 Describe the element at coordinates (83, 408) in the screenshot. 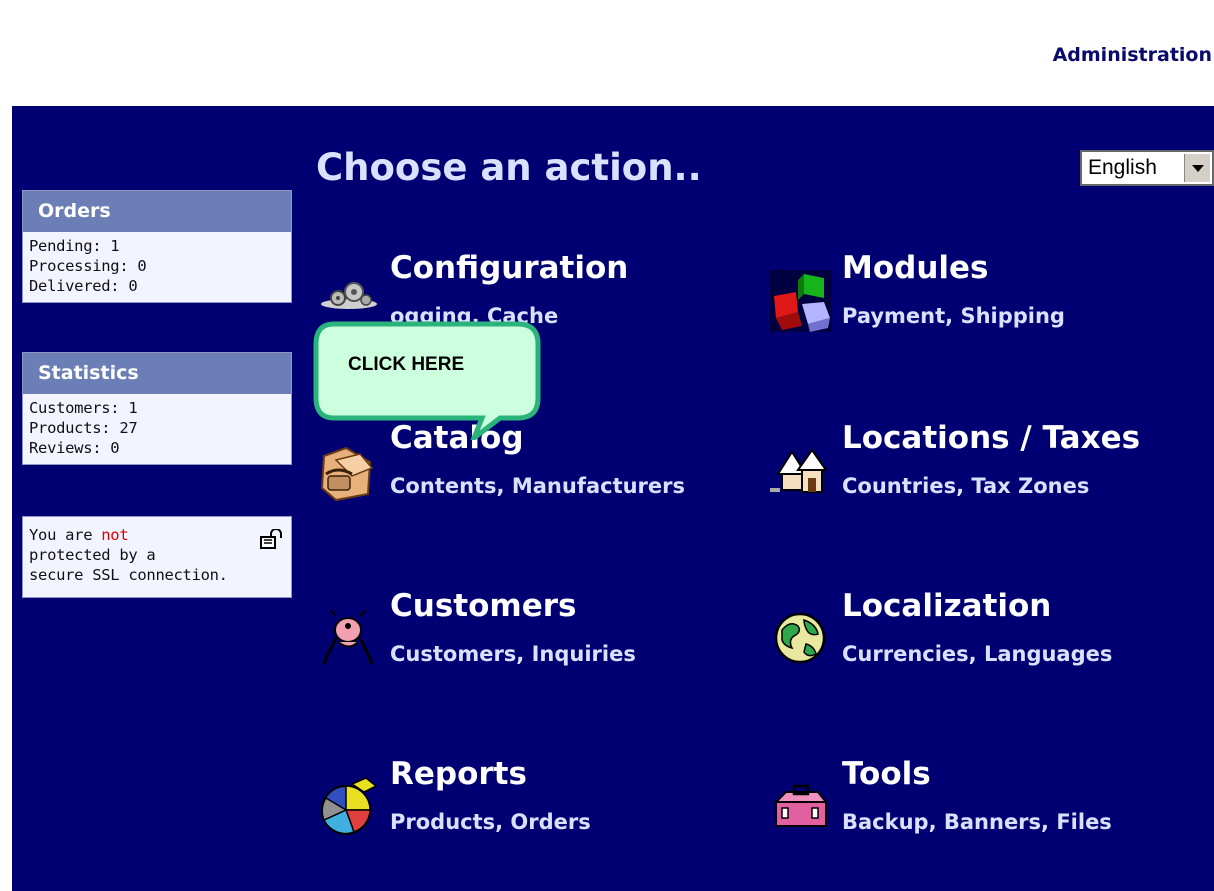

I see `stat-customers: Customers: 1` at that location.